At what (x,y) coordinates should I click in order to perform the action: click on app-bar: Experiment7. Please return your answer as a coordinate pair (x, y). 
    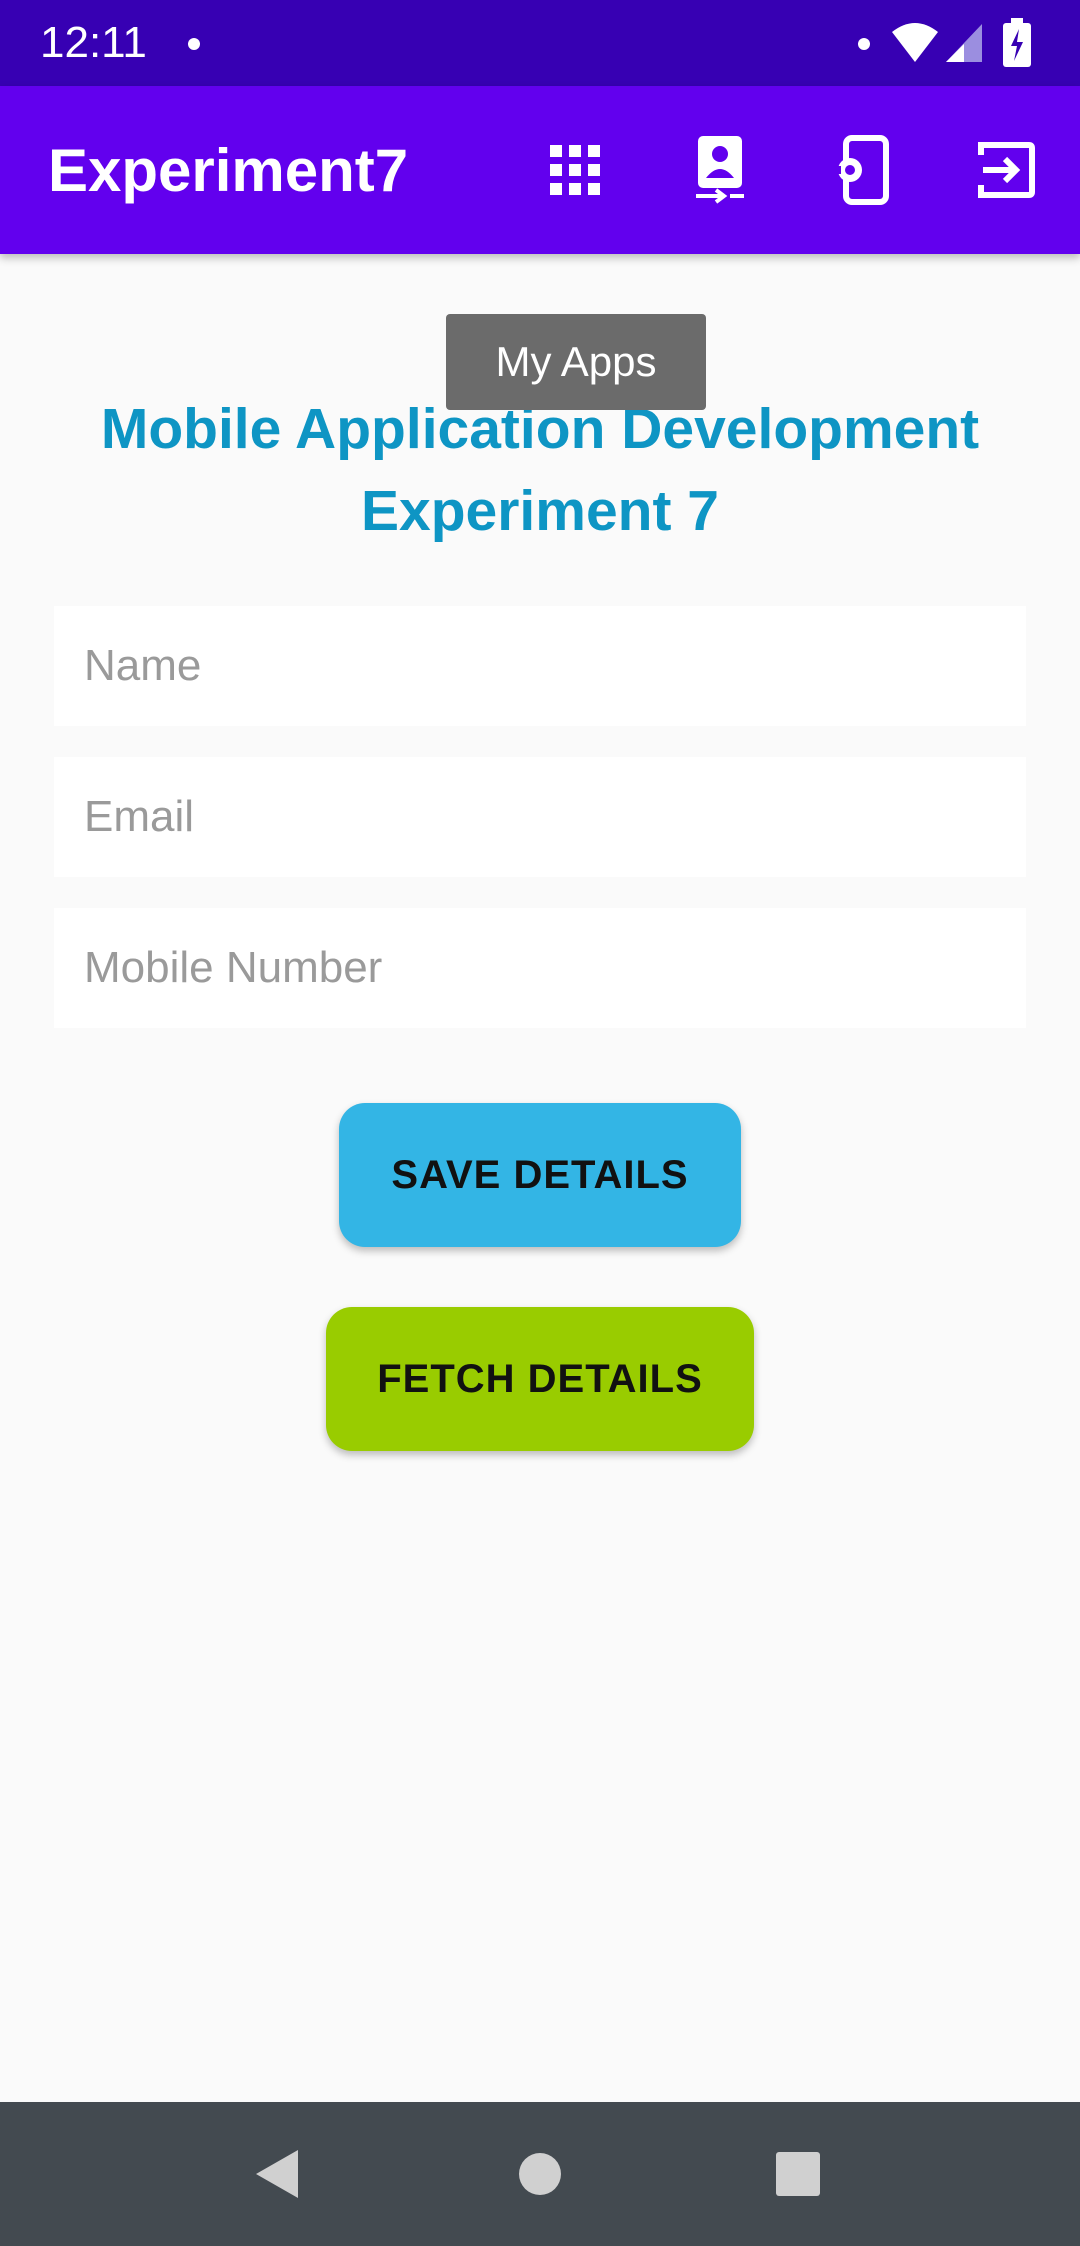
    Looking at the image, I should click on (540, 170).